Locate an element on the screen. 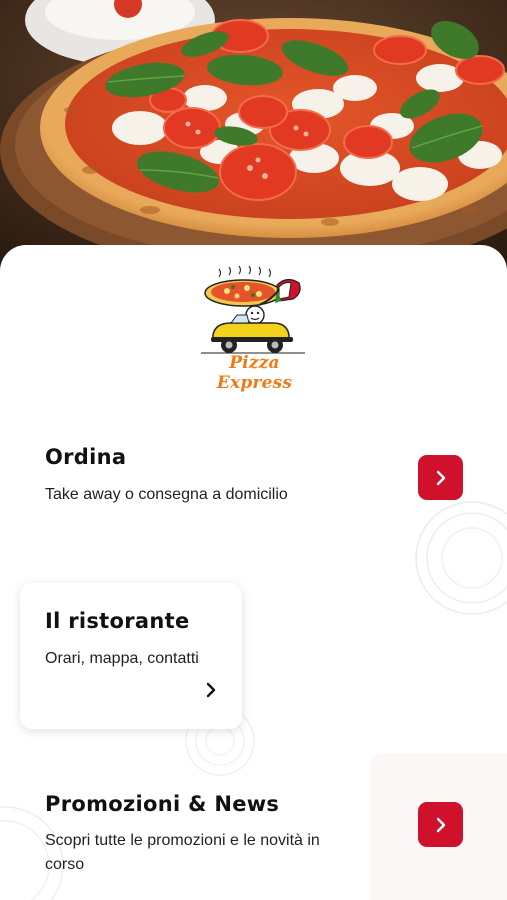  ordina-button is located at coordinates (440, 477).